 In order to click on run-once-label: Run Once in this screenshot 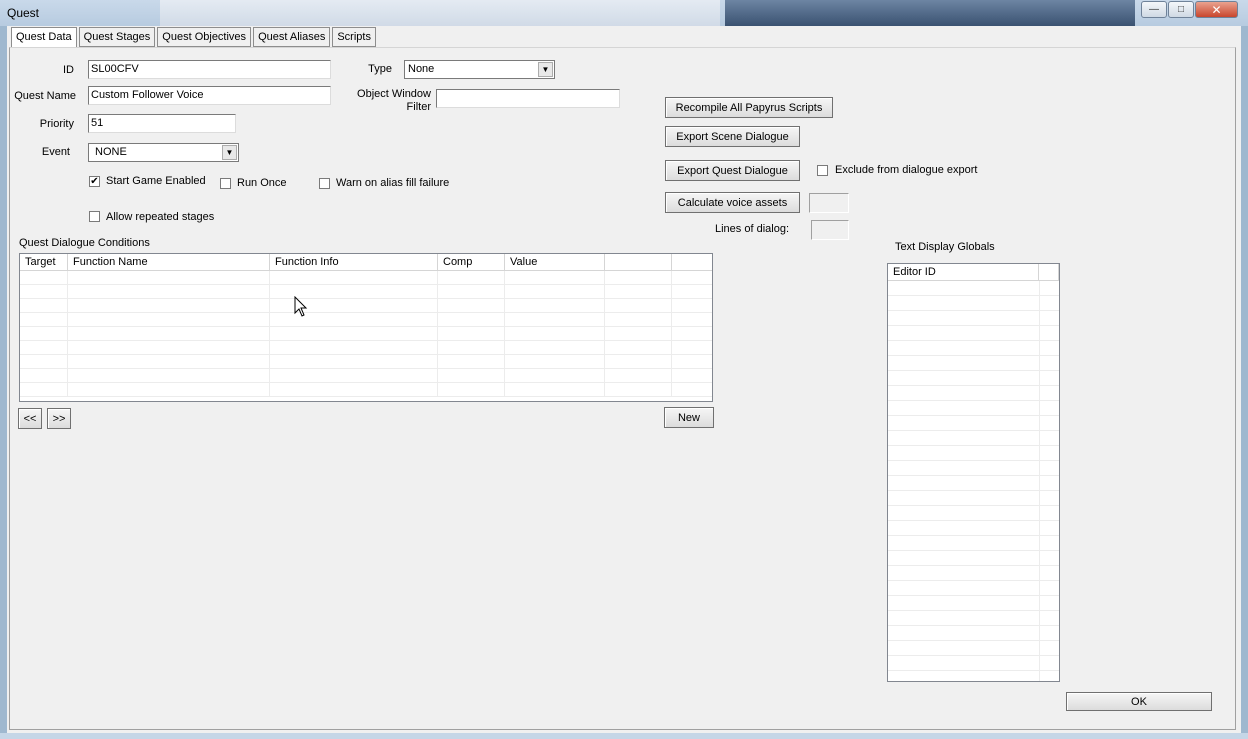, I will do `click(262, 183)`.